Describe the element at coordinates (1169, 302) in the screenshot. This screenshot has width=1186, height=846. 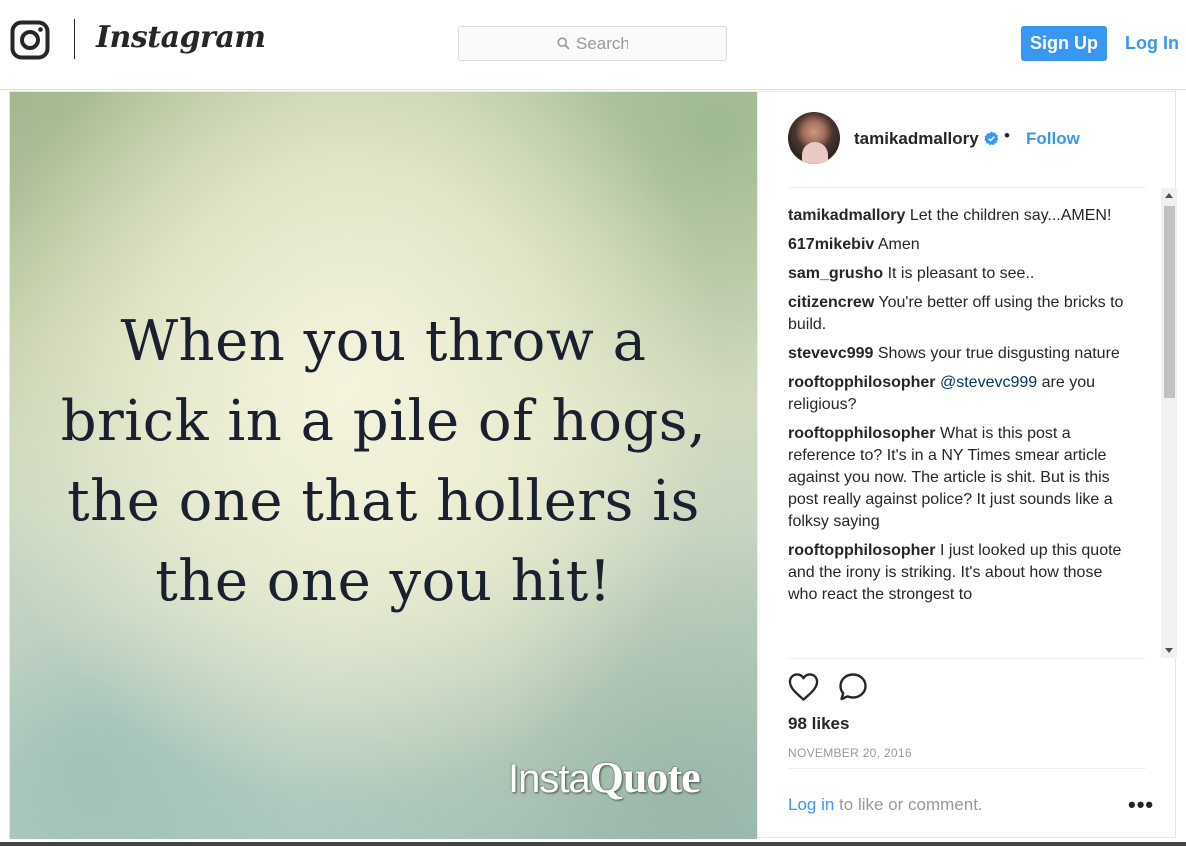
I see `scrollbar-thumb` at that location.